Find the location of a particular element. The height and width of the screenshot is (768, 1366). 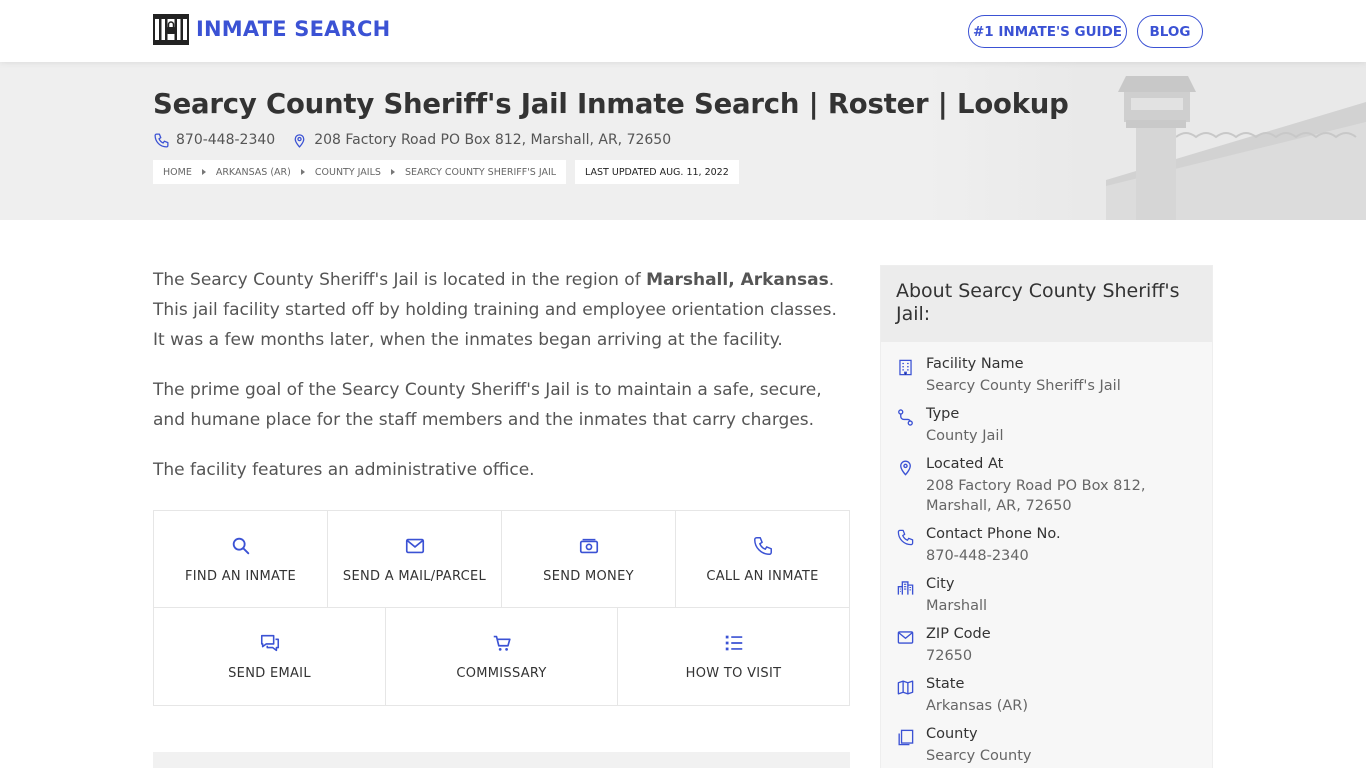

send-mail-label: SEND A MAIL/PARCEL is located at coordinates (414, 576).